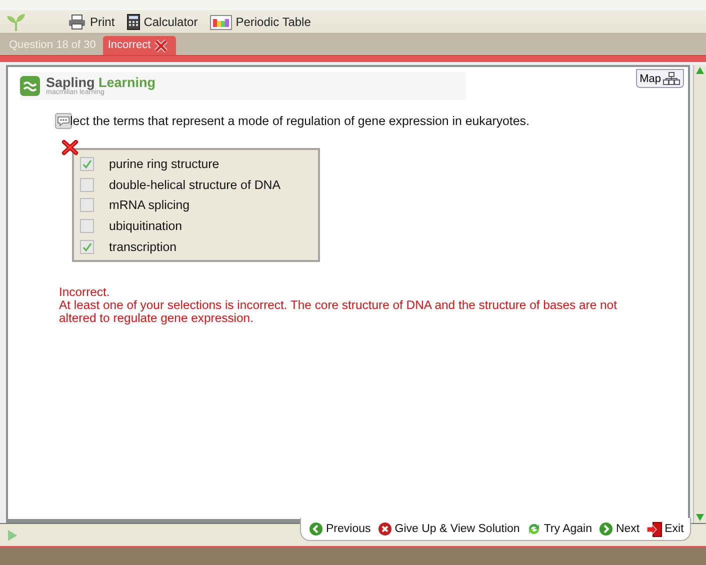  Describe the element at coordinates (533, 529) in the screenshot. I see `refresh-arrows-icon` at that location.